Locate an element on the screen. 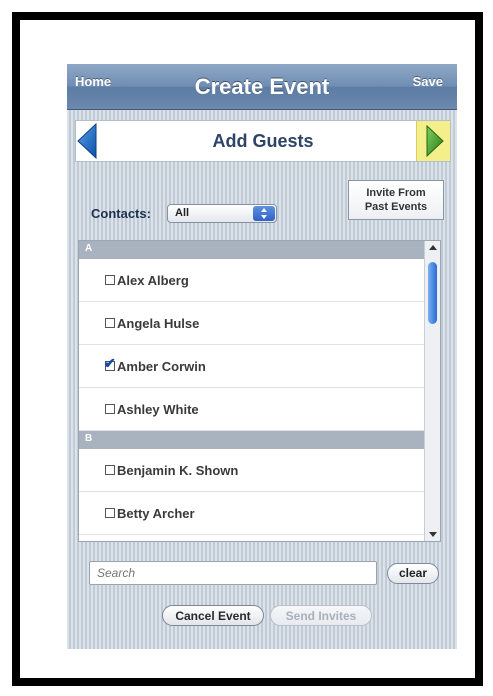  invite-past-line2: Past Events is located at coordinates (396, 207).